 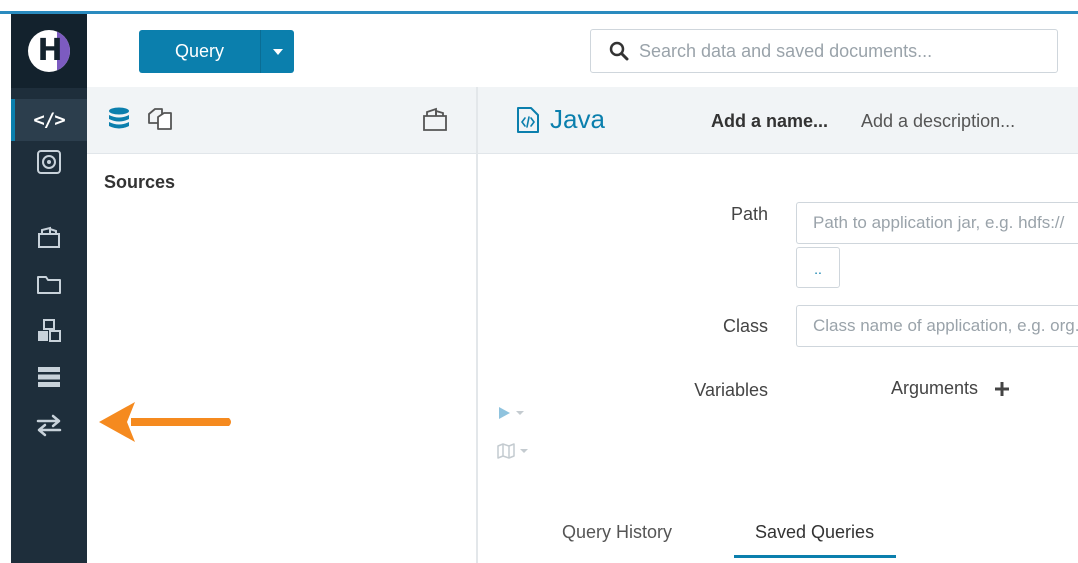 What do you see at coordinates (815, 556) in the screenshot?
I see `active-tab-indicator` at bounding box center [815, 556].